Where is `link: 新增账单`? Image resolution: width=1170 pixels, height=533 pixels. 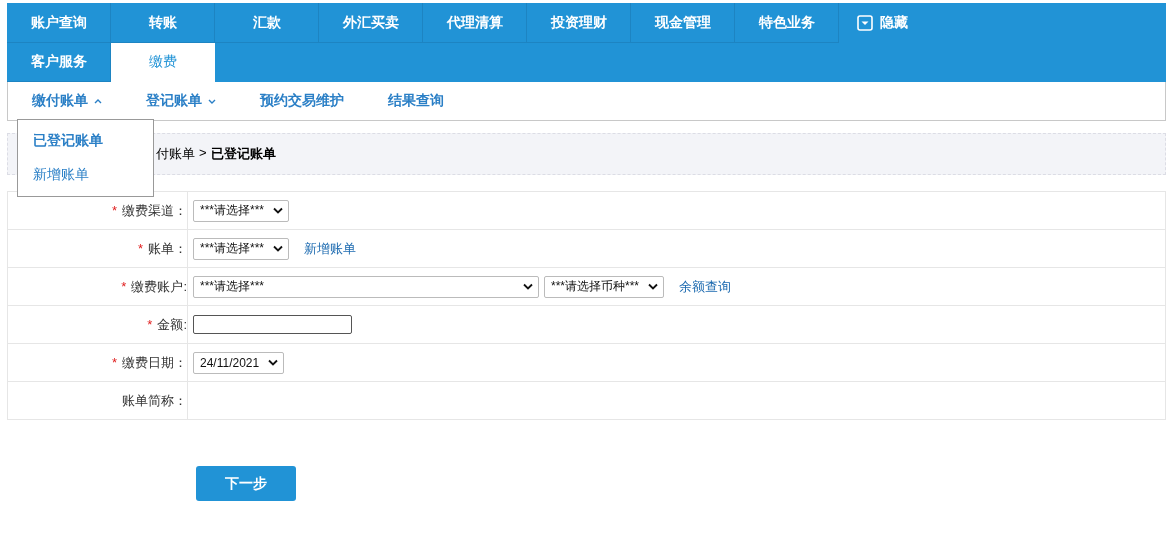
link: 新增账单 is located at coordinates (330, 248).